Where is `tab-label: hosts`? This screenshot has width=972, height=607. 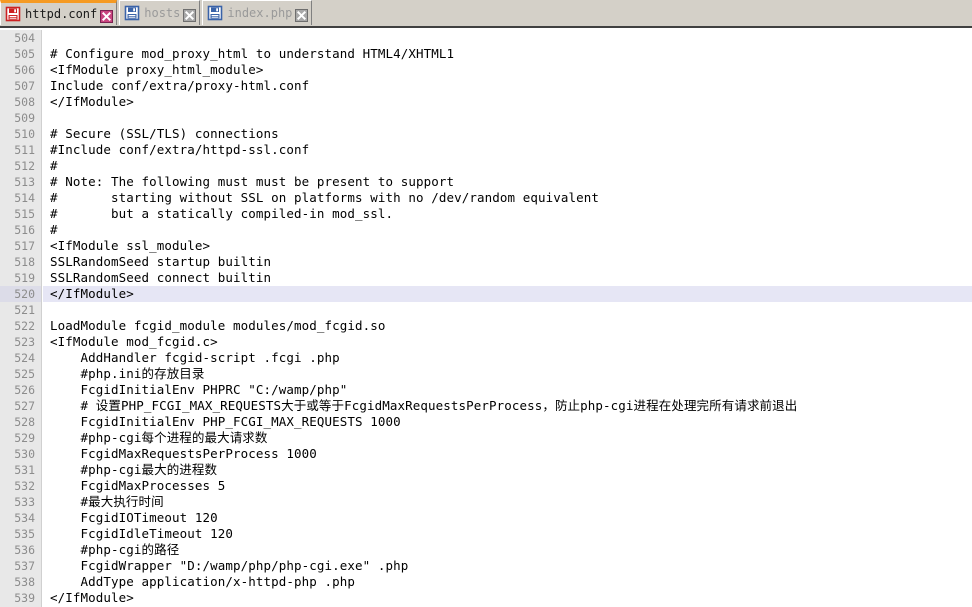
tab-label: hosts is located at coordinates (162, 13).